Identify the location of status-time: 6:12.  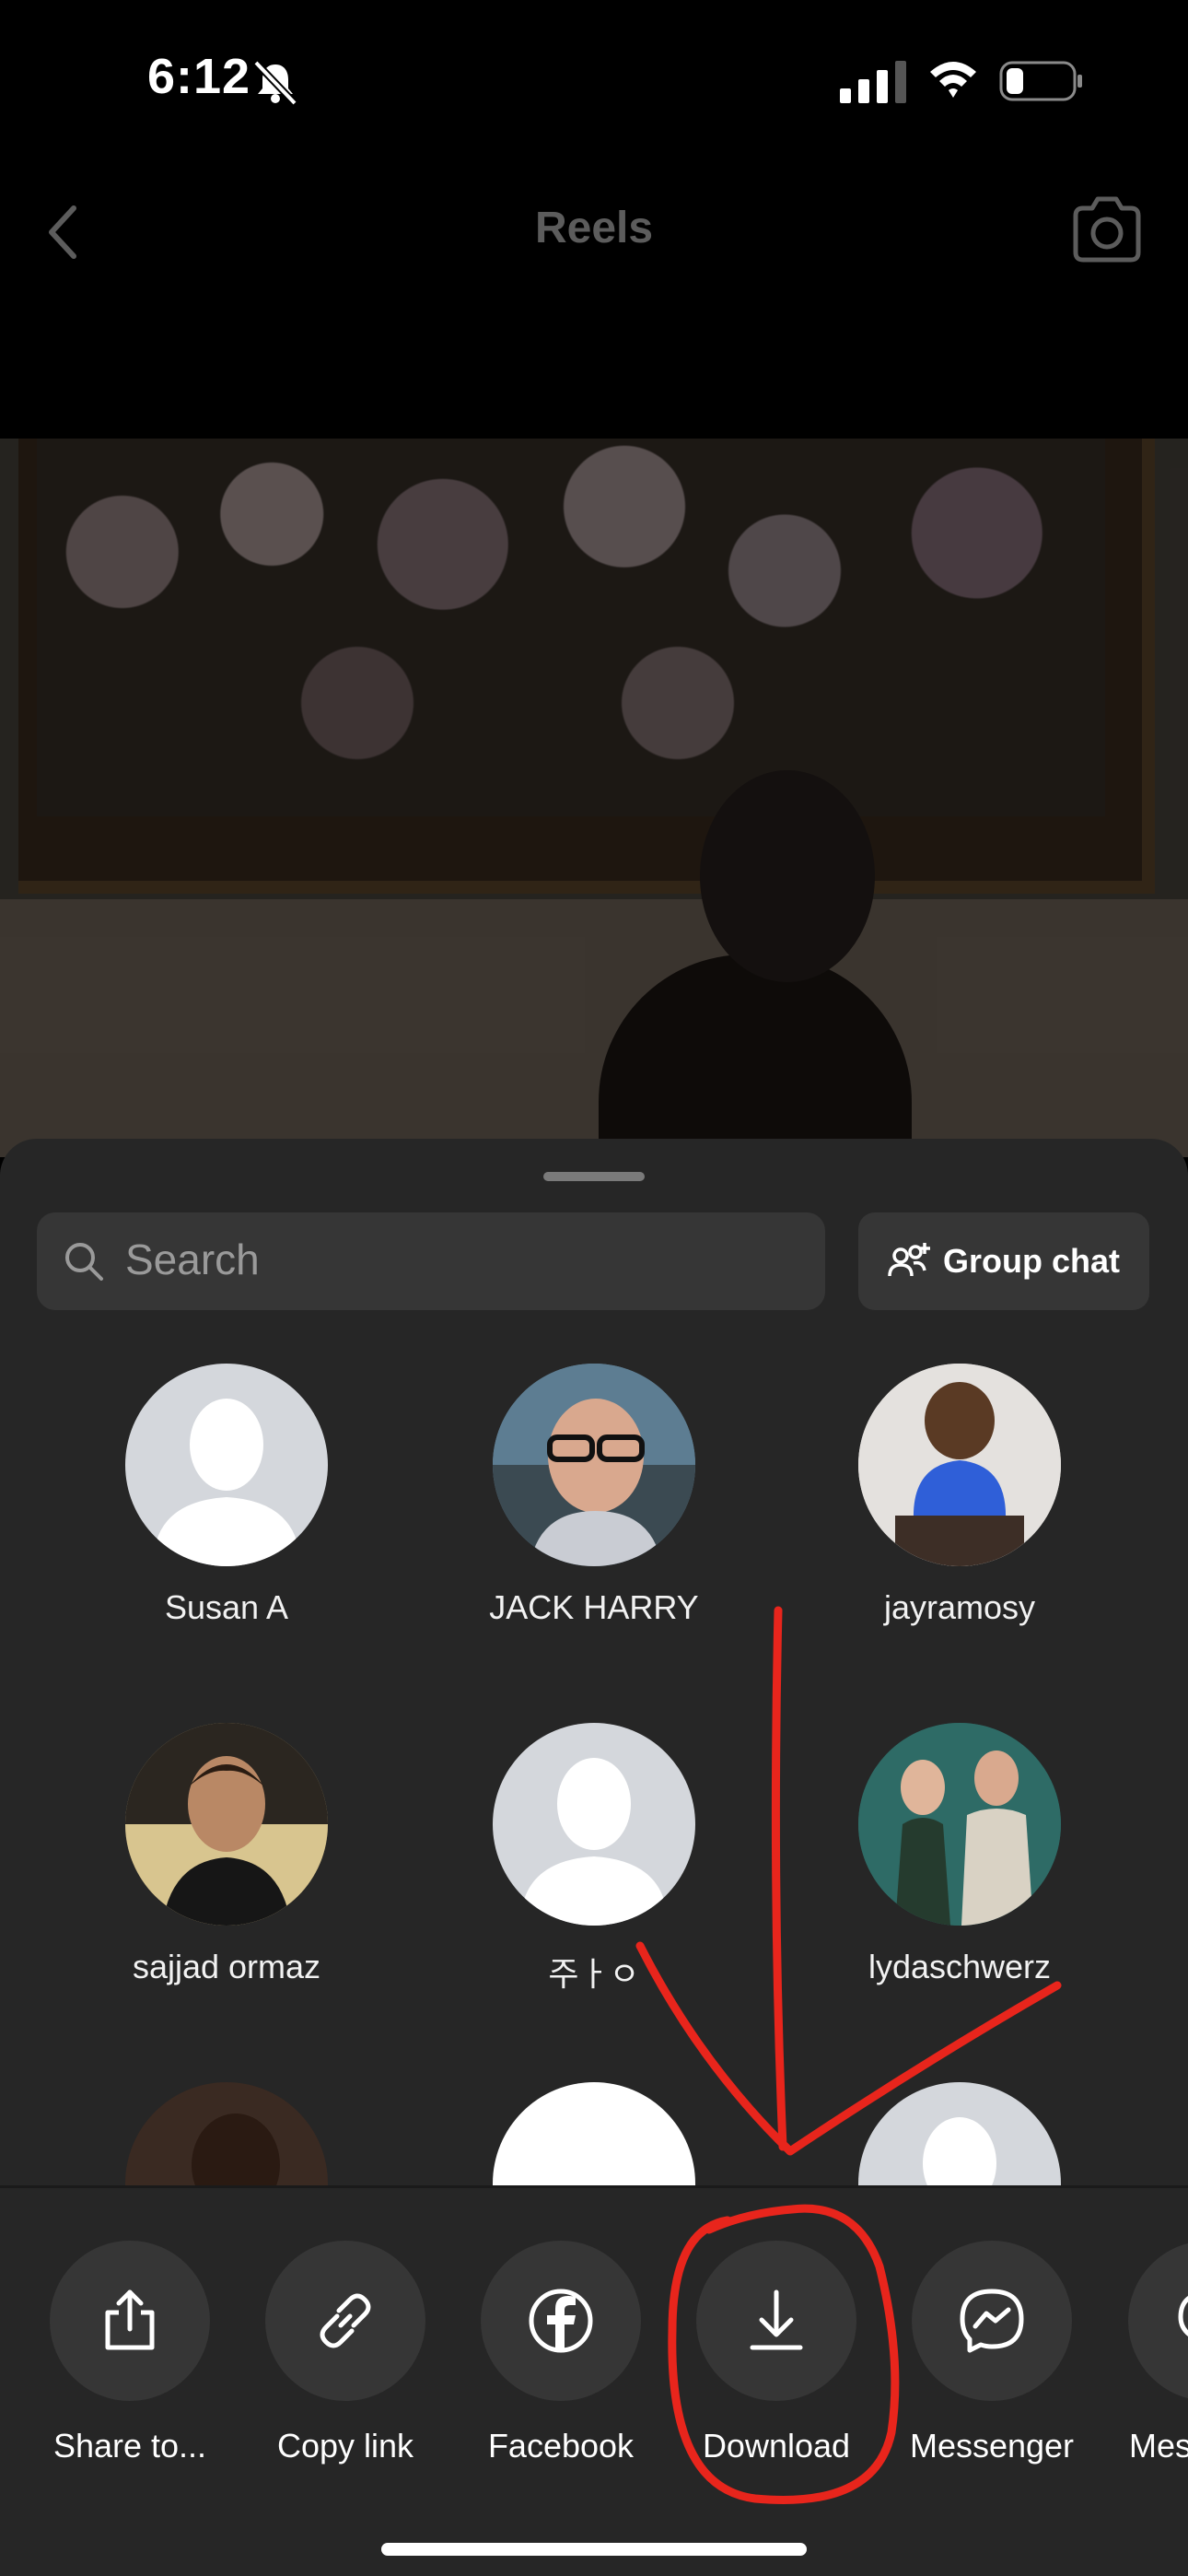
(199, 76).